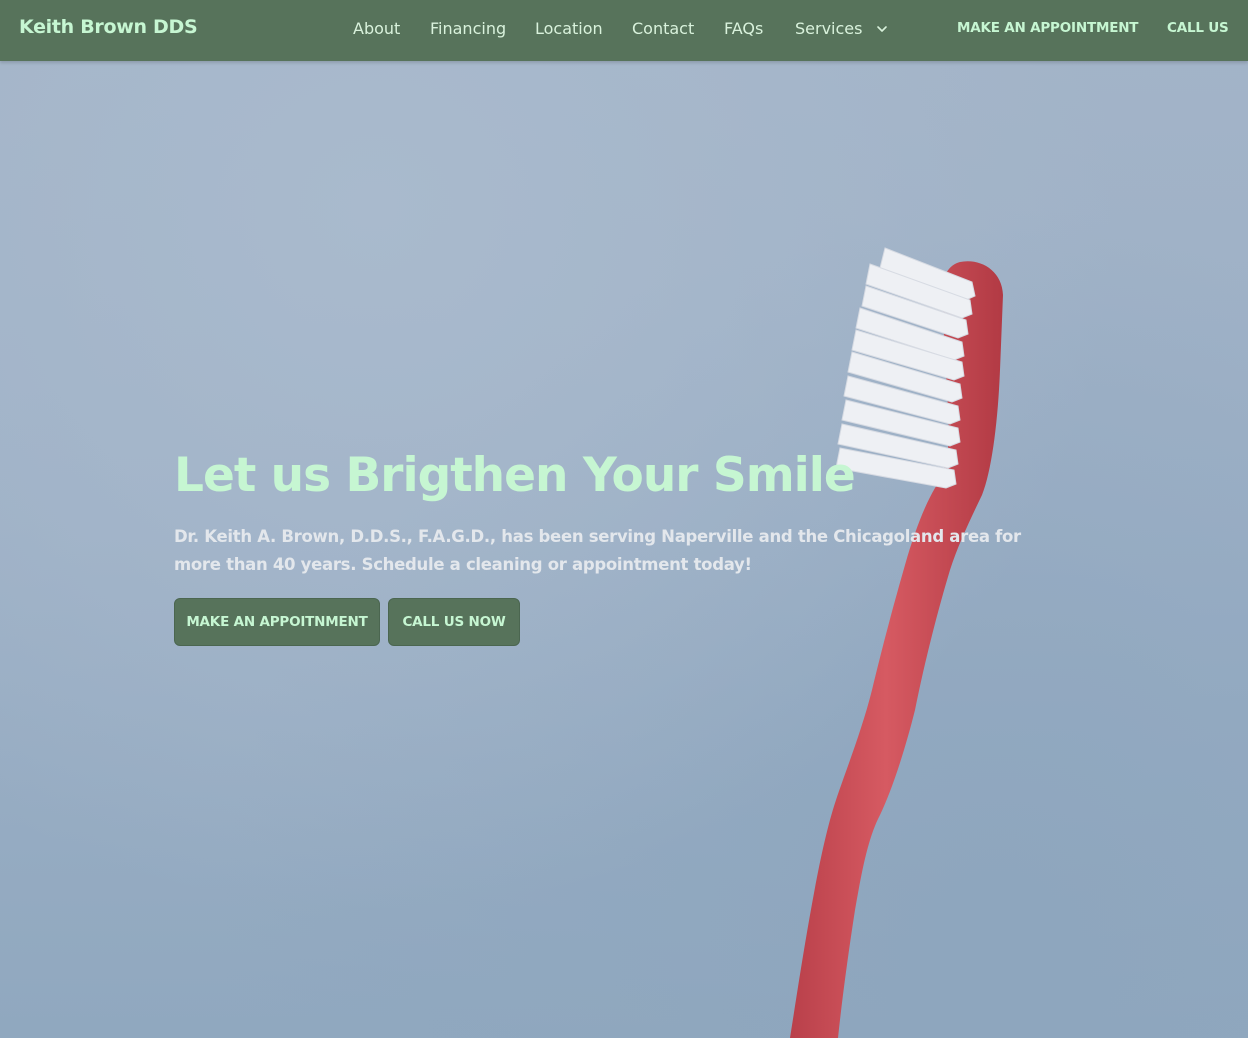 This screenshot has width=1248, height=1038. What do you see at coordinates (515, 475) in the screenshot?
I see `hero-headline: Let us Brigthen Your Smile` at bounding box center [515, 475].